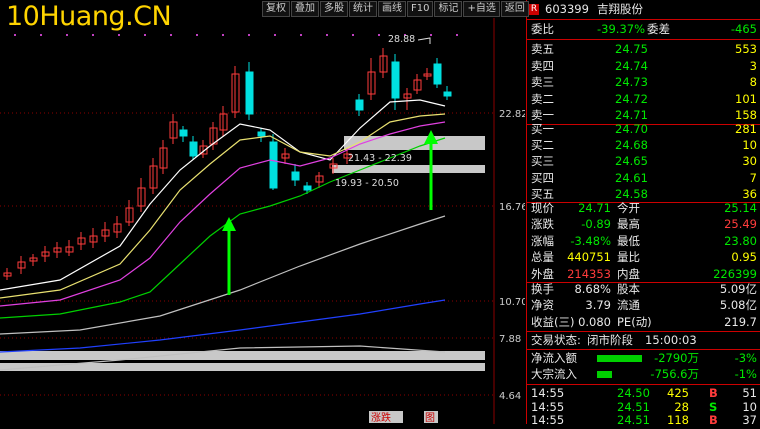 This screenshot has height=429, width=760. I want to click on weibi-label: 委比, so click(542, 29).